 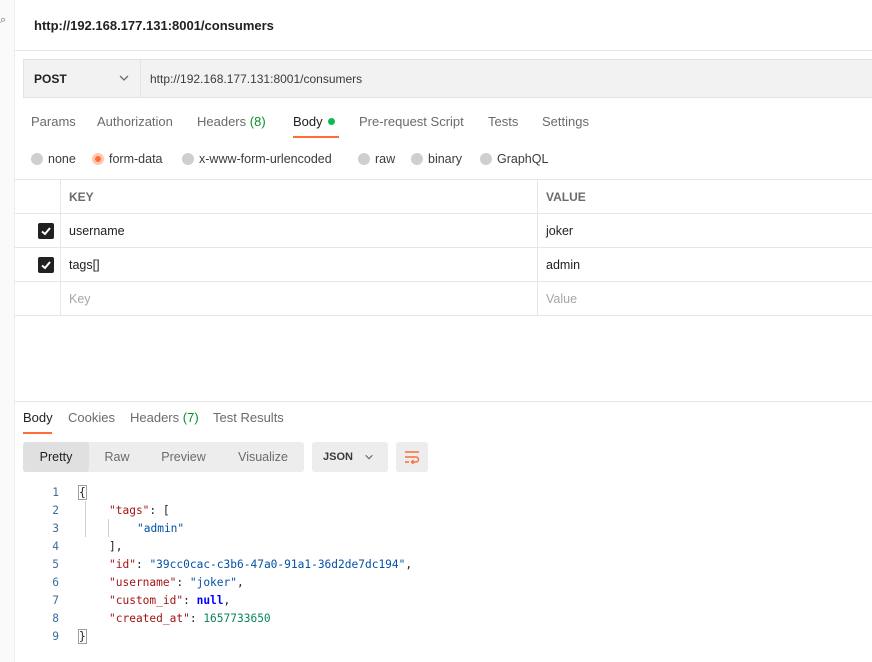 I want to click on code-text: {, so click(x=82, y=493).